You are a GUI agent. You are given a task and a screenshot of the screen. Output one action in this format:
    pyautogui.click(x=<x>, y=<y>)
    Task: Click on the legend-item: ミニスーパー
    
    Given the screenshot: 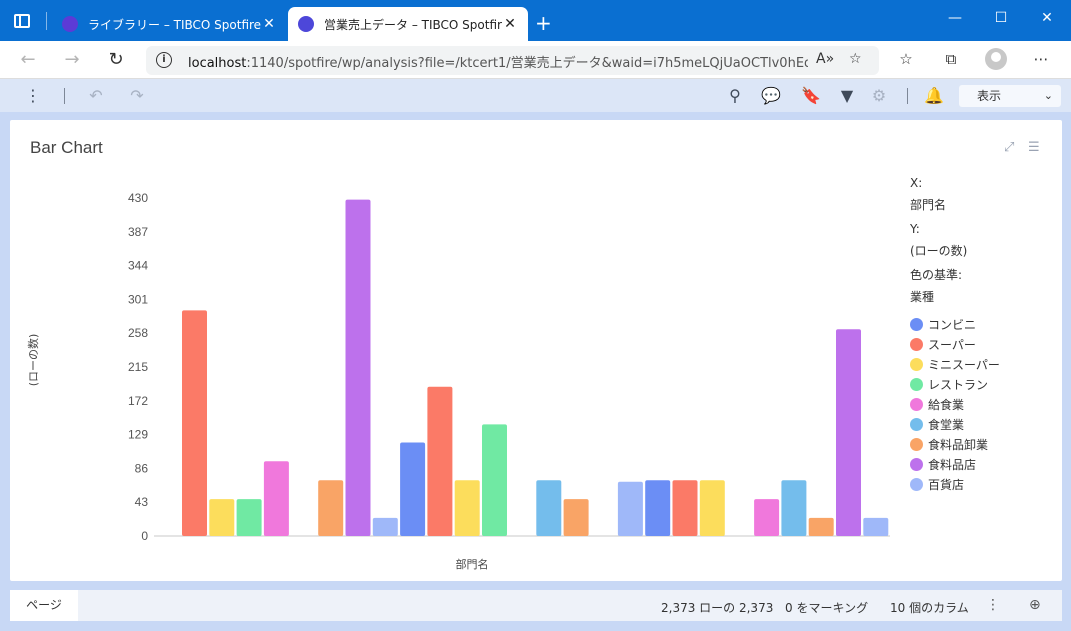 What is the action you would take?
    pyautogui.click(x=982, y=364)
    